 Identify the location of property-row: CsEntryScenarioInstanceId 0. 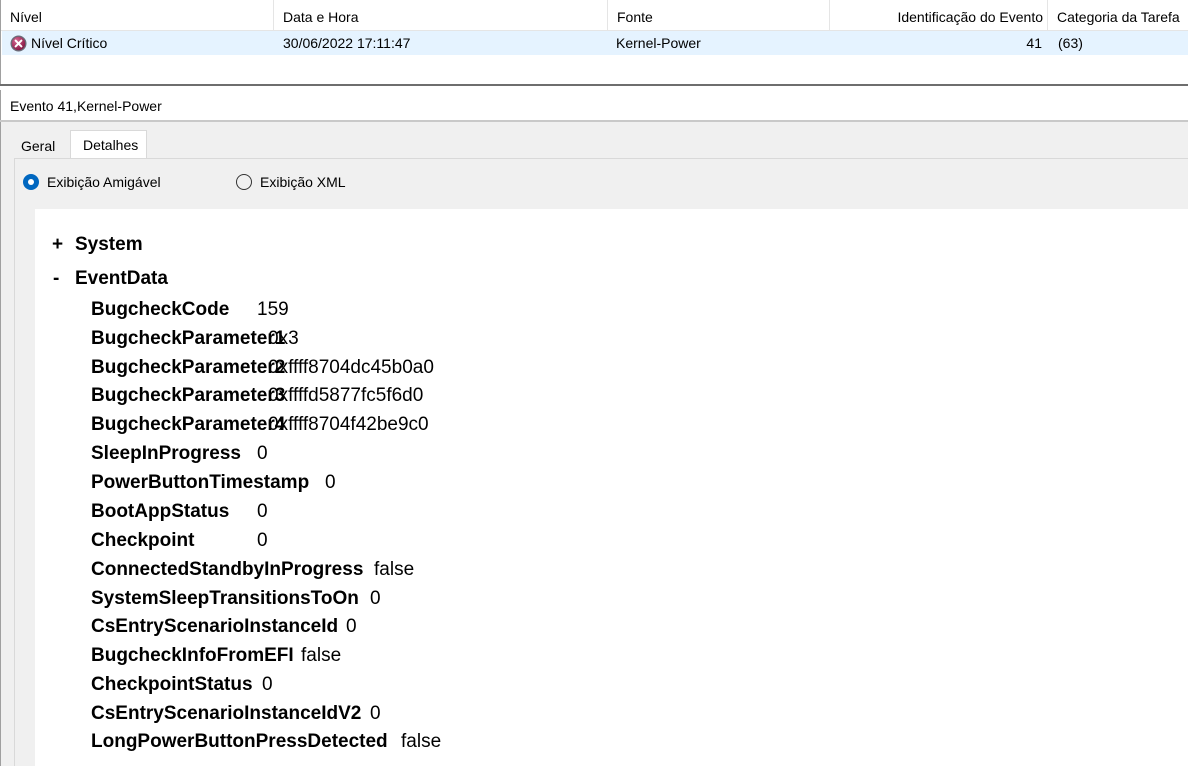
(224, 630).